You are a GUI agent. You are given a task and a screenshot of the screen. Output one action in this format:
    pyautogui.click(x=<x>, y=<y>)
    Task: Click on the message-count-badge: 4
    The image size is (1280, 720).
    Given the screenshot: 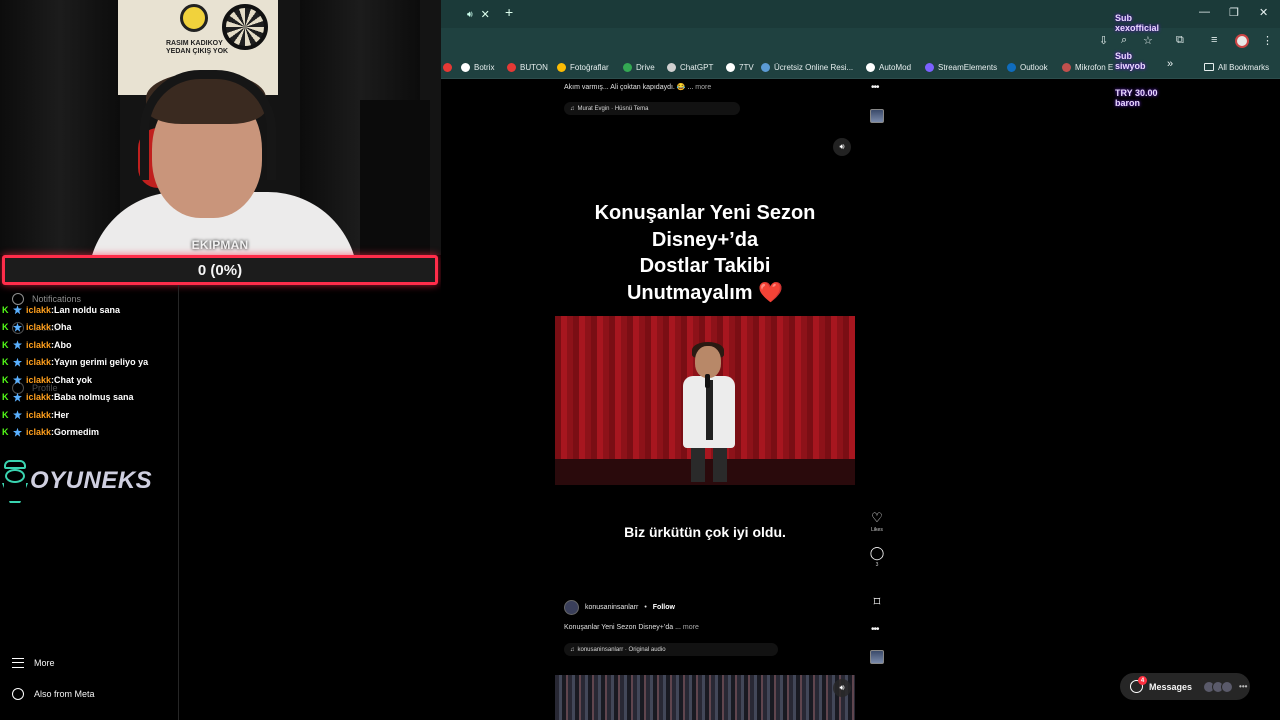 What is the action you would take?
    pyautogui.click(x=1142, y=680)
    